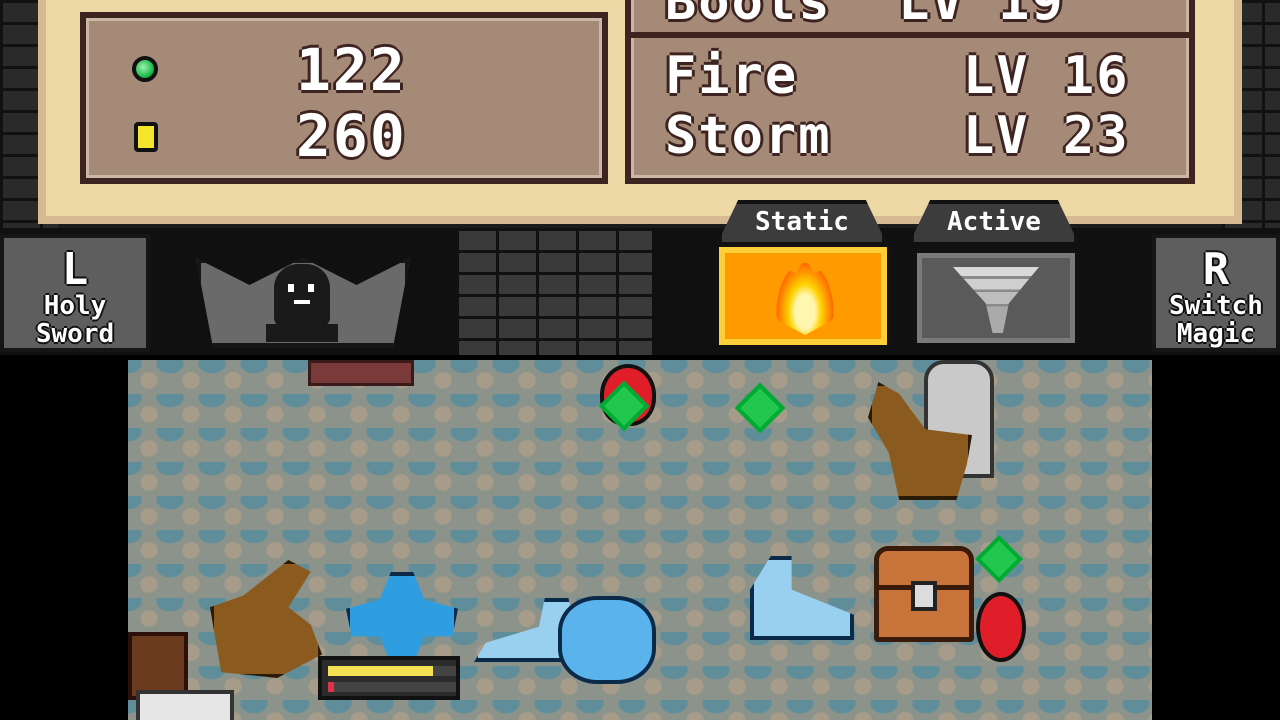 The height and width of the screenshot is (720, 1280). Describe the element at coordinates (351, 70) in the screenshot. I see `gem-count: 122` at that location.